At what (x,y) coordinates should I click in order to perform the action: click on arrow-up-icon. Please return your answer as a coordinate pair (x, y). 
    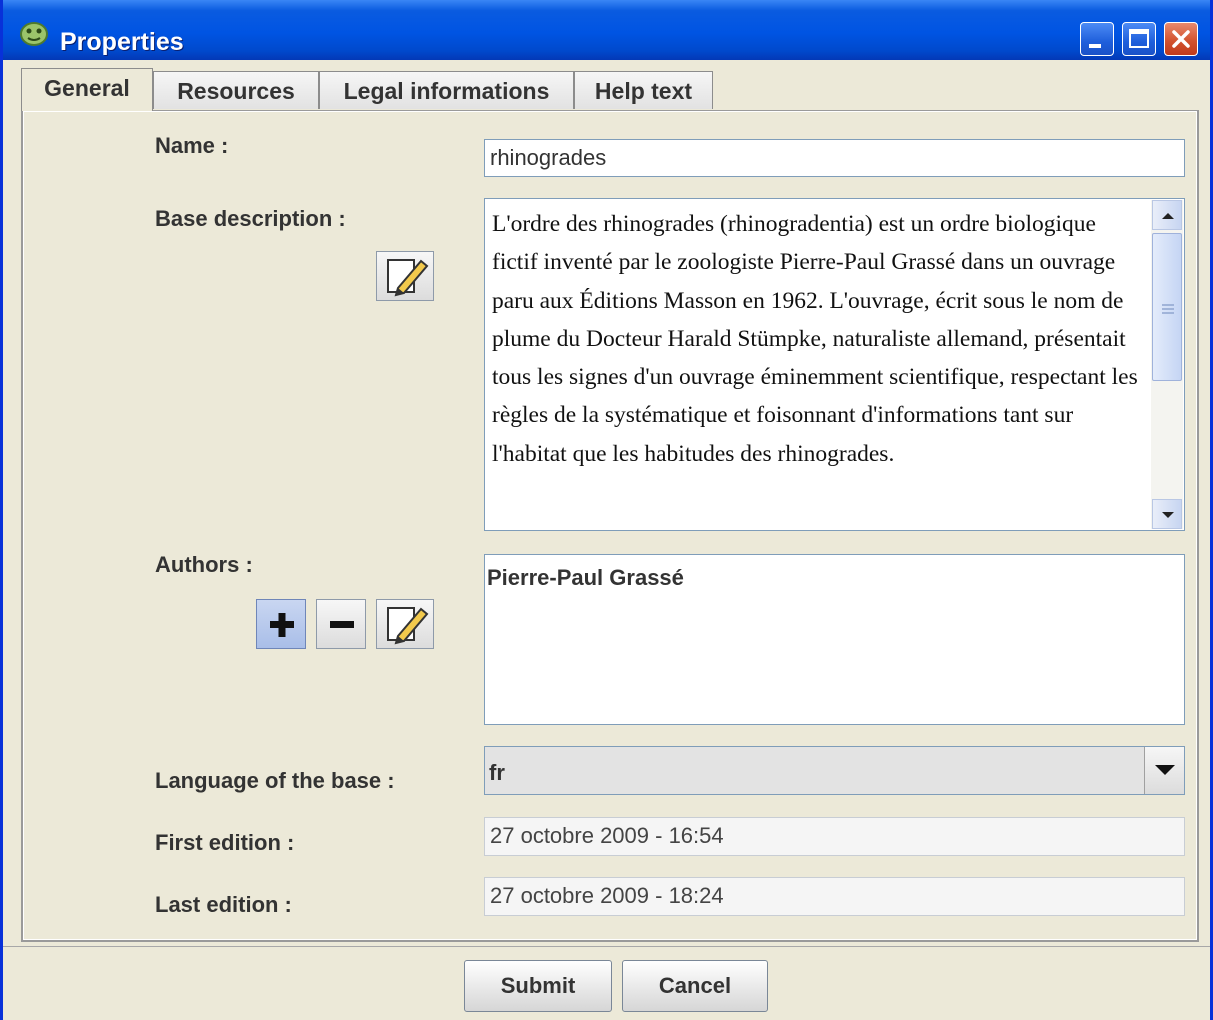
    Looking at the image, I should click on (1168, 216).